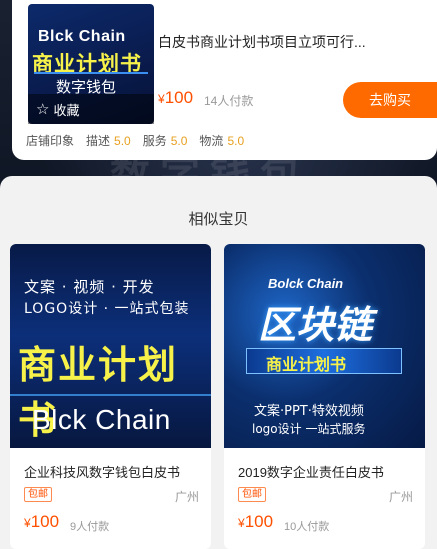 Image resolution: width=437 pixels, height=549 pixels. Describe the element at coordinates (309, 429) in the screenshot. I see `image-text: logo设计 一站式服务` at that location.